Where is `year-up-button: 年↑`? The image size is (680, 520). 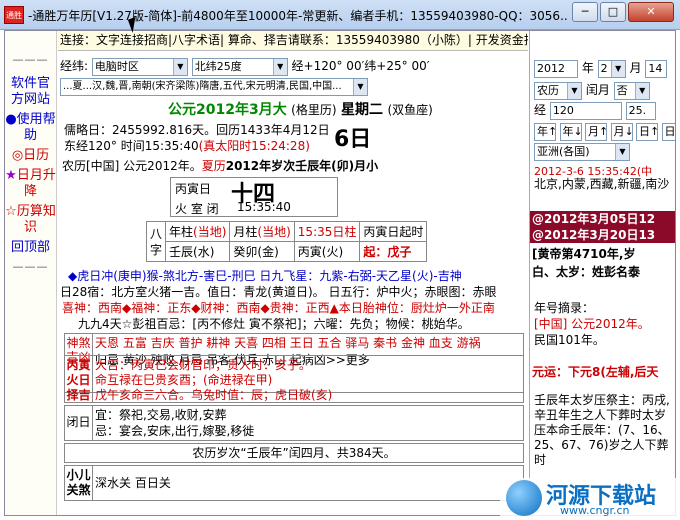
year-up-button: 年↑ is located at coordinates (545, 132).